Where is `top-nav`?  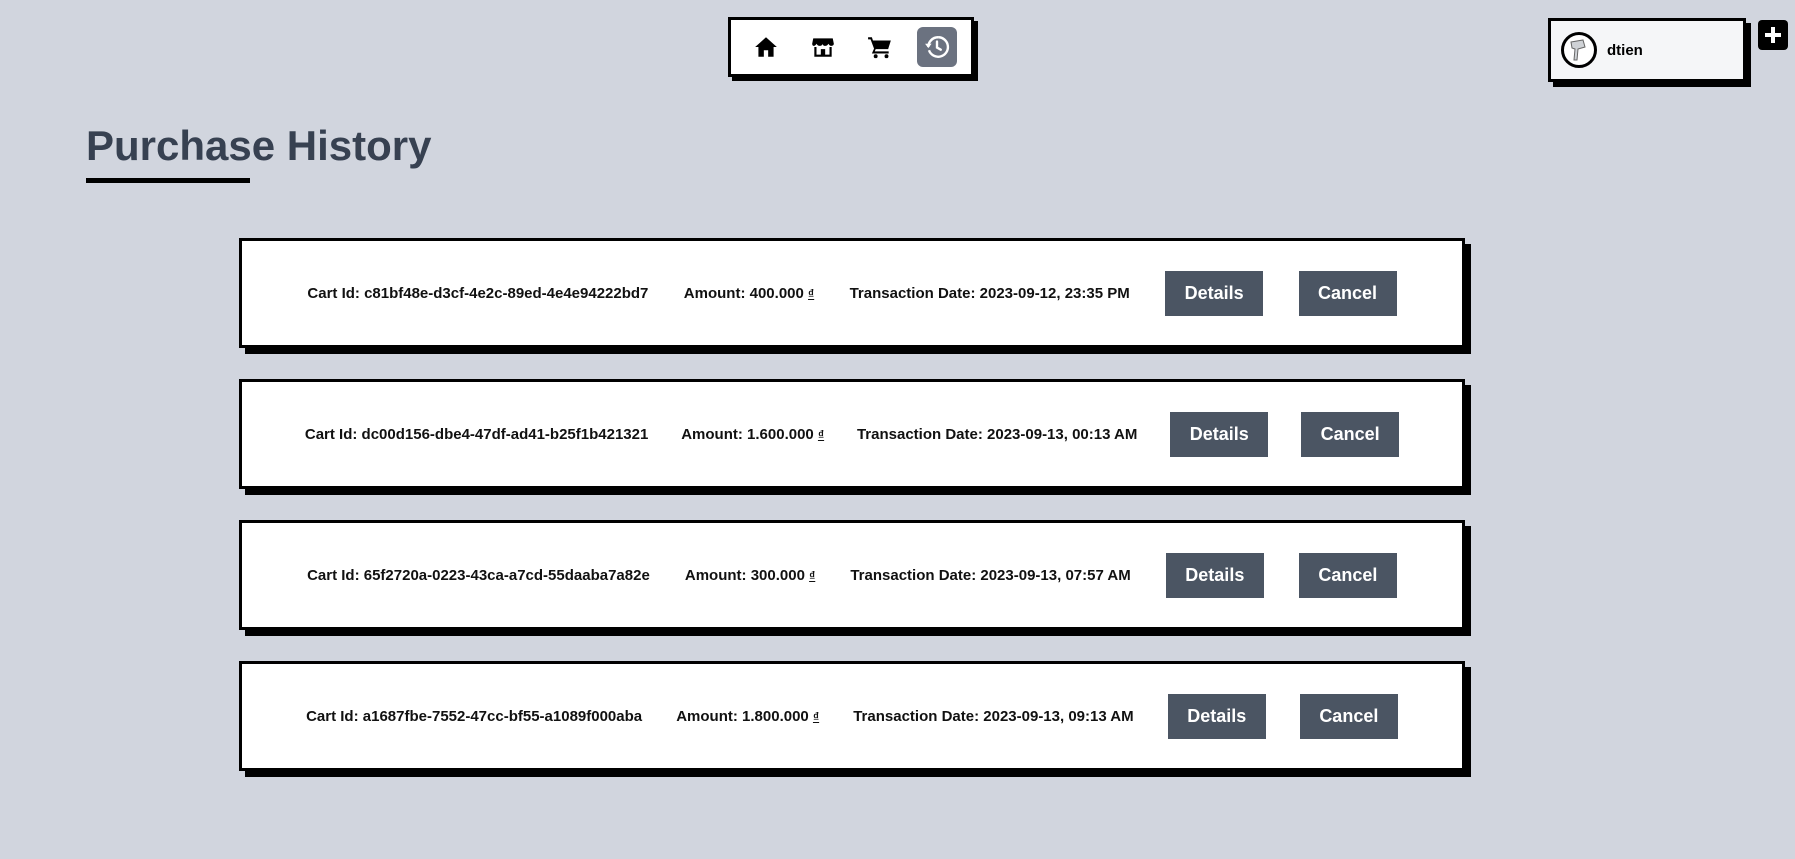
top-nav is located at coordinates (851, 47).